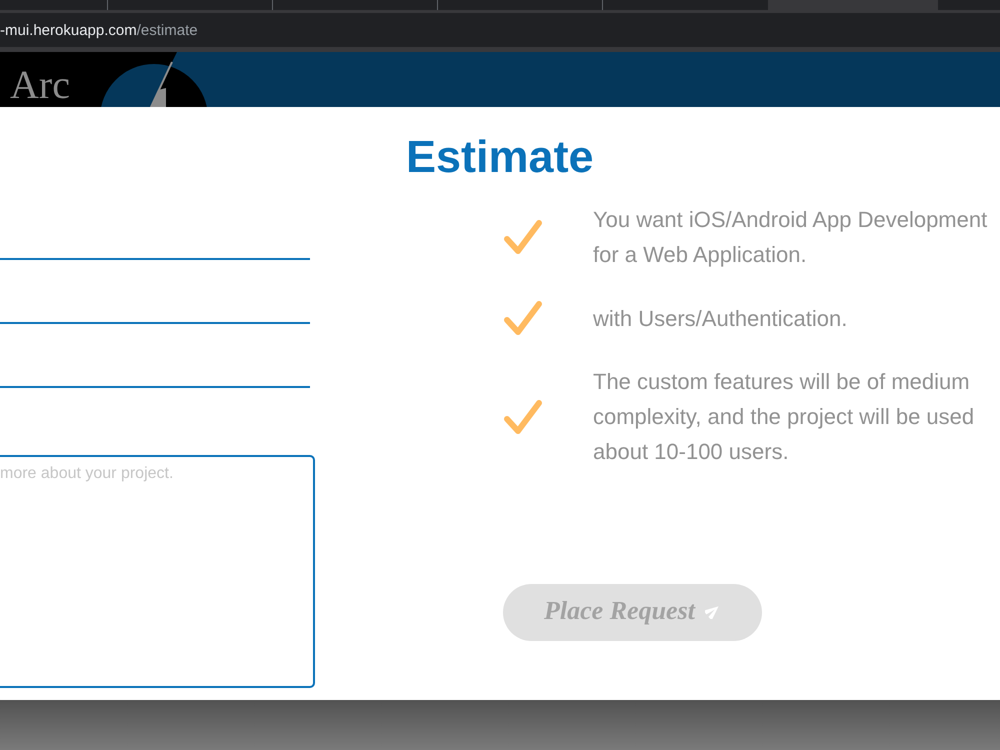 The height and width of the screenshot is (750, 1000). What do you see at coordinates (790, 237) in the screenshot?
I see `summary-text: You want iOS/Android App Development for a Web Application.` at bounding box center [790, 237].